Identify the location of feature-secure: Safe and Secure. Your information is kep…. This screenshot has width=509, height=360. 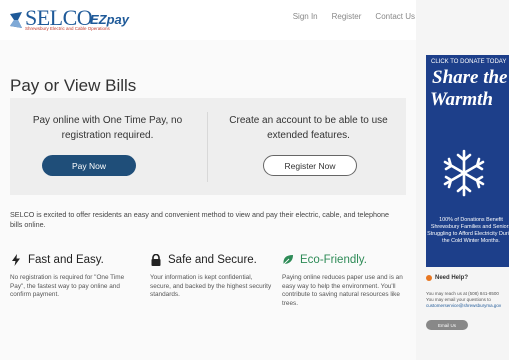
(212, 276).